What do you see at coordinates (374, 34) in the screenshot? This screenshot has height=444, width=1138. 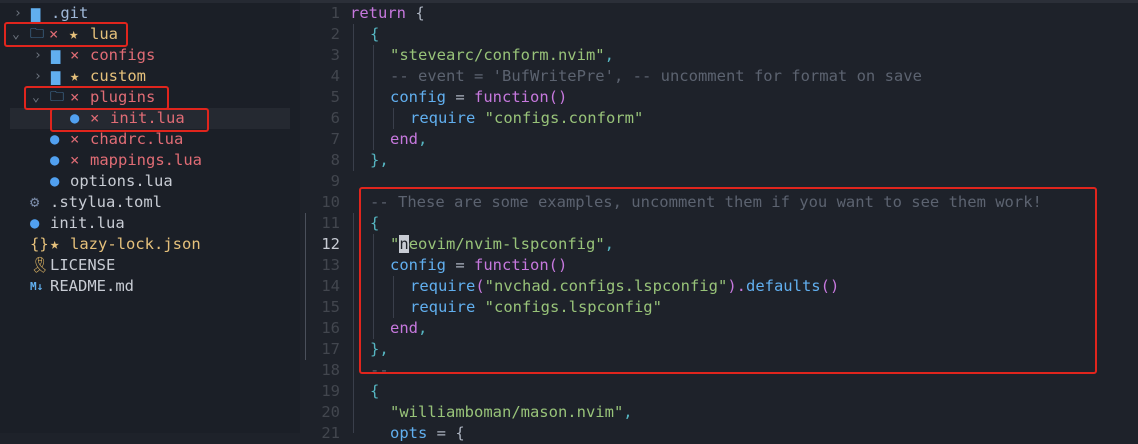 I see `code-line-2: {` at bounding box center [374, 34].